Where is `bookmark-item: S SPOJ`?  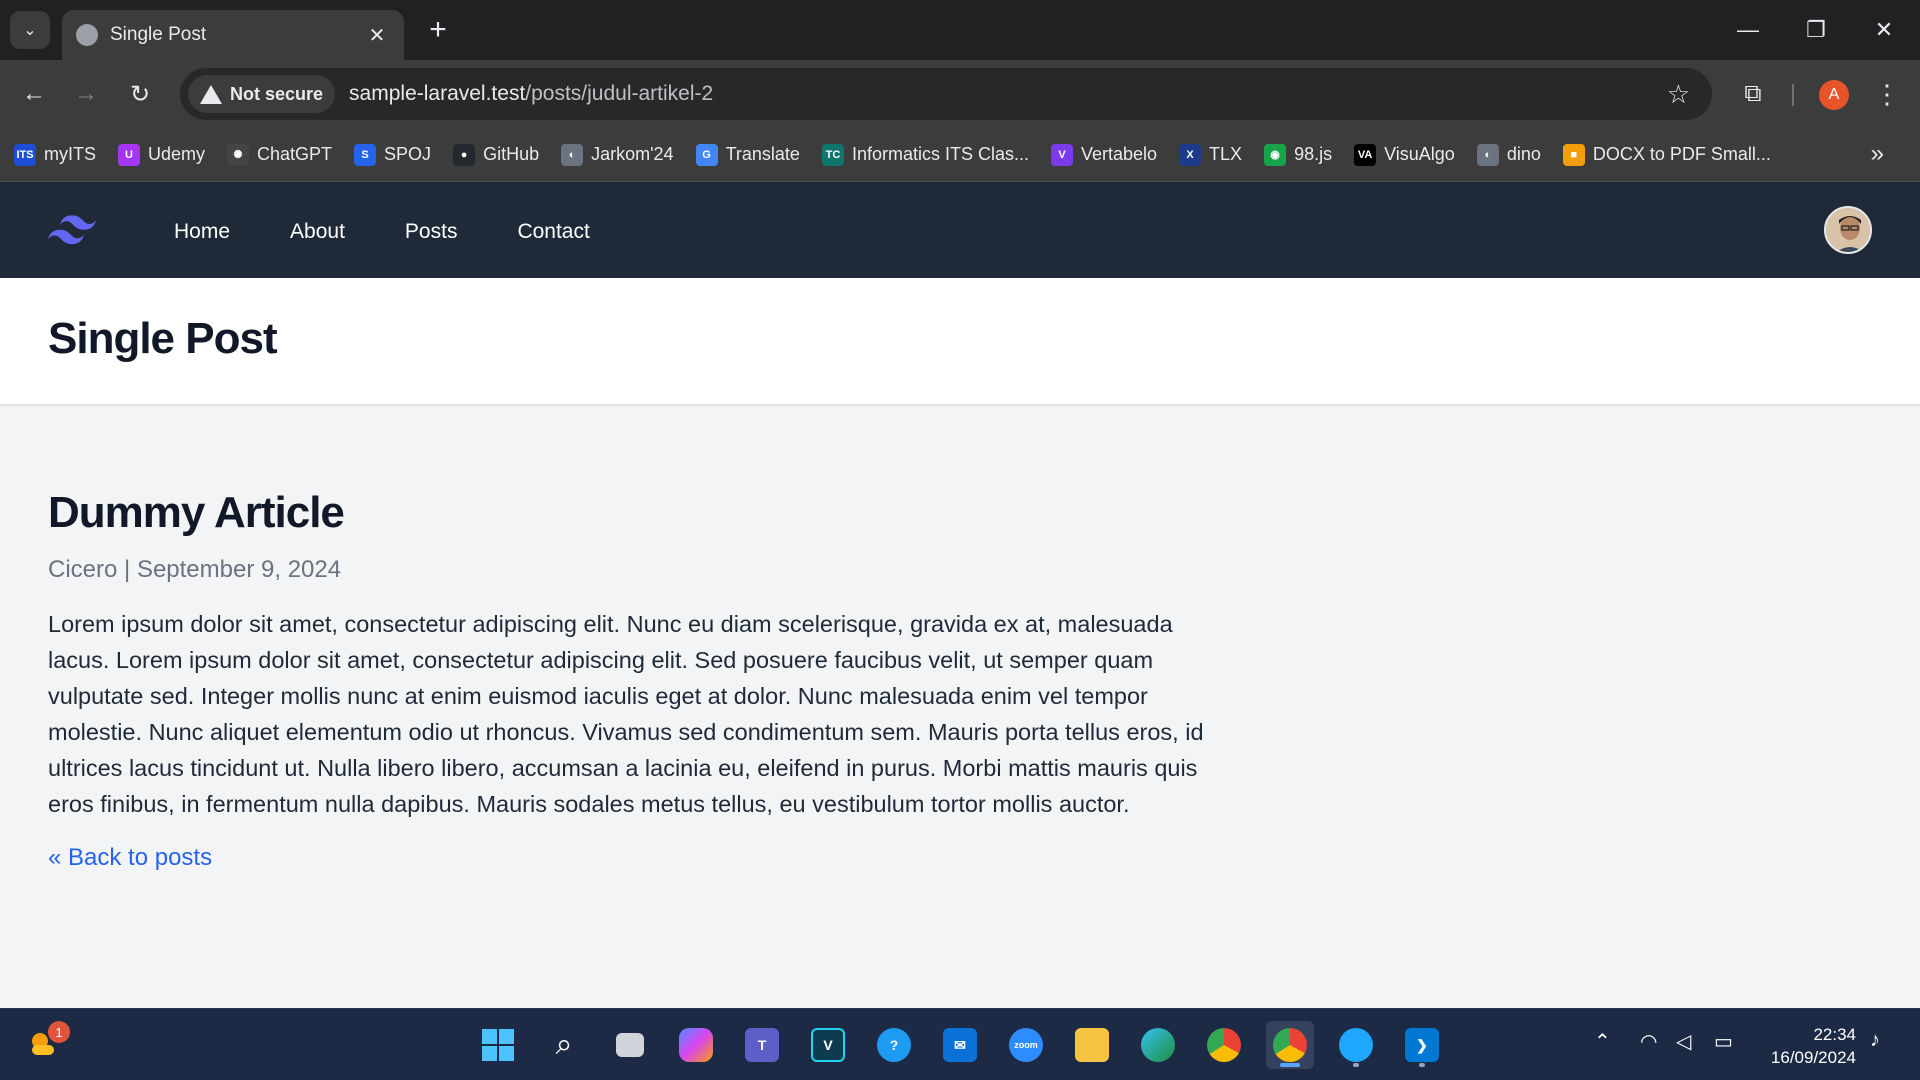
bookmark-item: S SPOJ is located at coordinates (392, 154).